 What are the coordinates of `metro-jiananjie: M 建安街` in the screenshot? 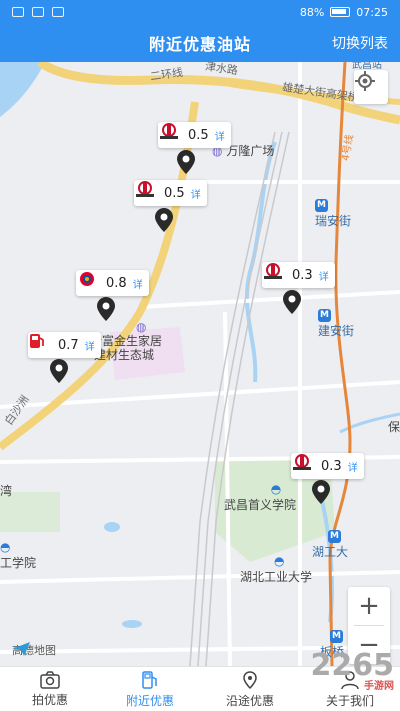 It's located at (336, 322).